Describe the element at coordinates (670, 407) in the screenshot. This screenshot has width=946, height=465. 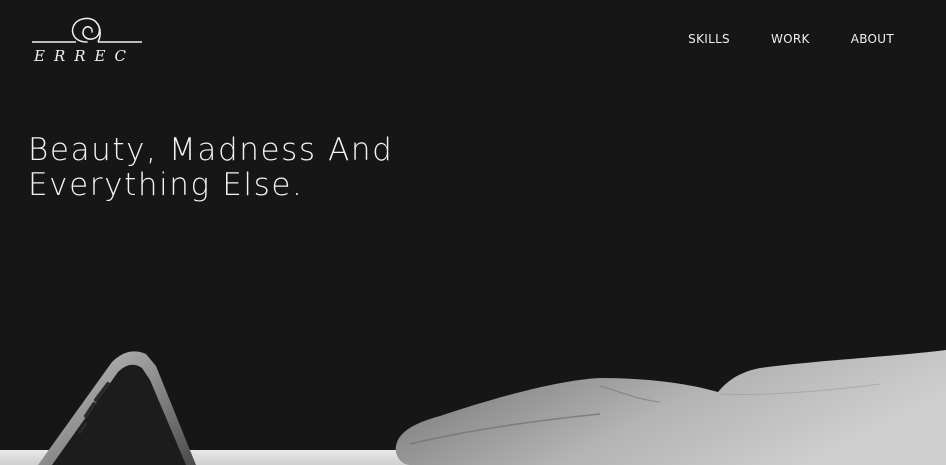
I see `hand-shape` at that location.